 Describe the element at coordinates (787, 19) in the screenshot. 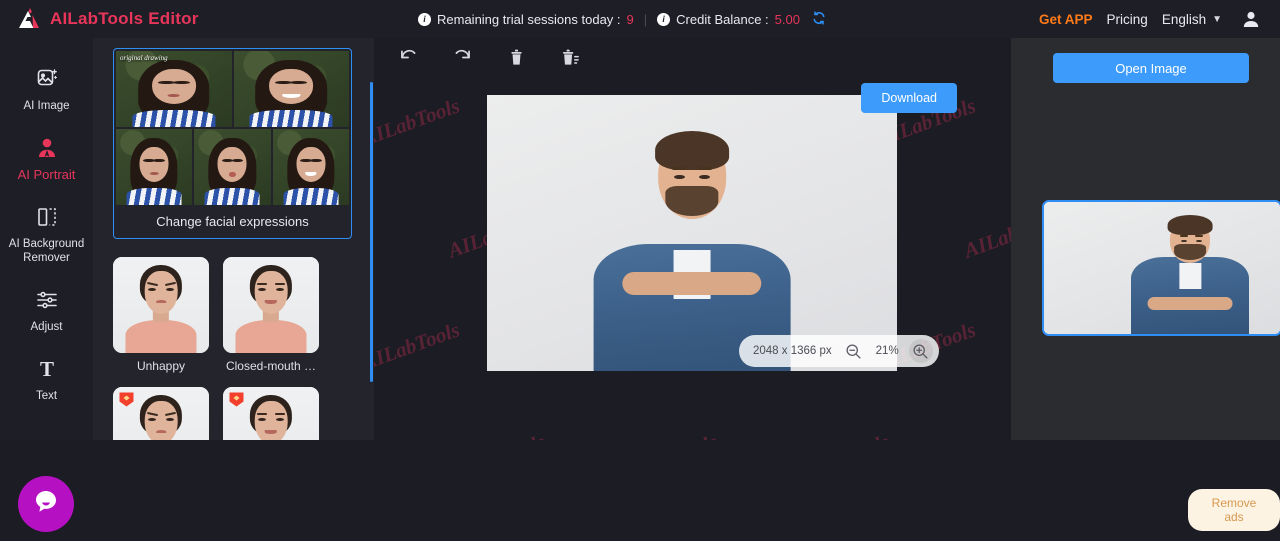

I see `credit-value: 5.00` at that location.